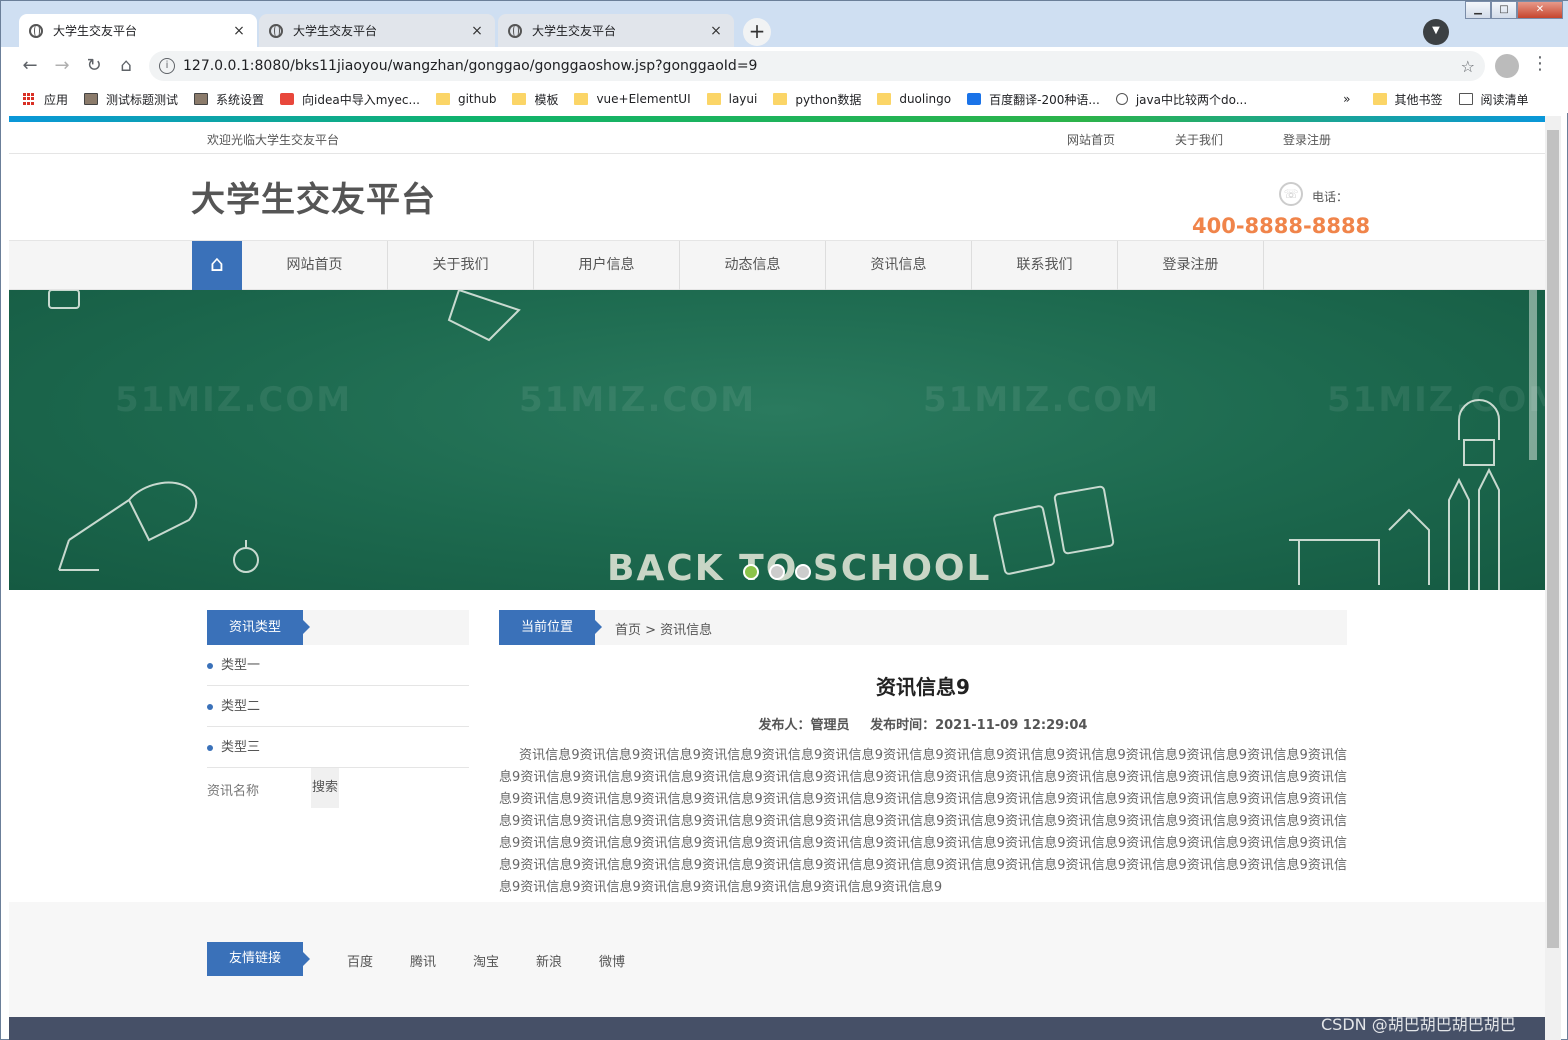 The width and height of the screenshot is (1568, 1040). Describe the element at coordinates (1436, 32) in the screenshot. I see `tab-search-icon: ▼` at that location.